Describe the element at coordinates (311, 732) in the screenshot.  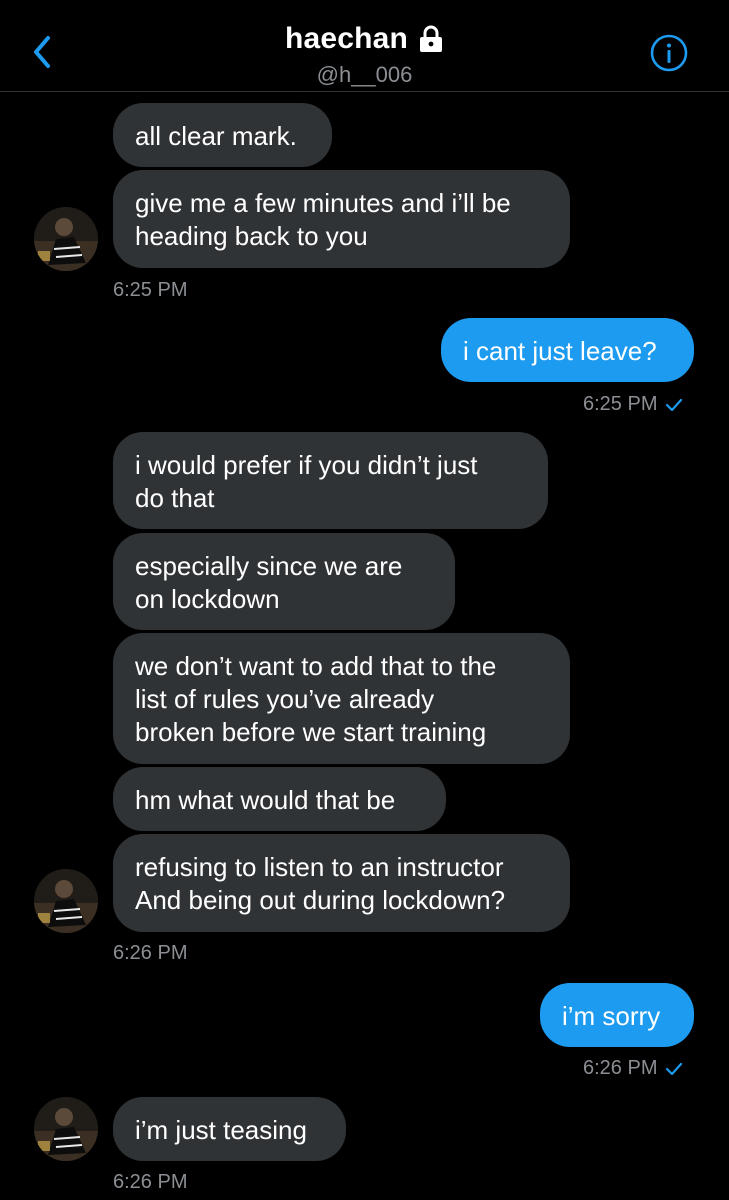
I see `message-text-line: broken before we start training` at that location.